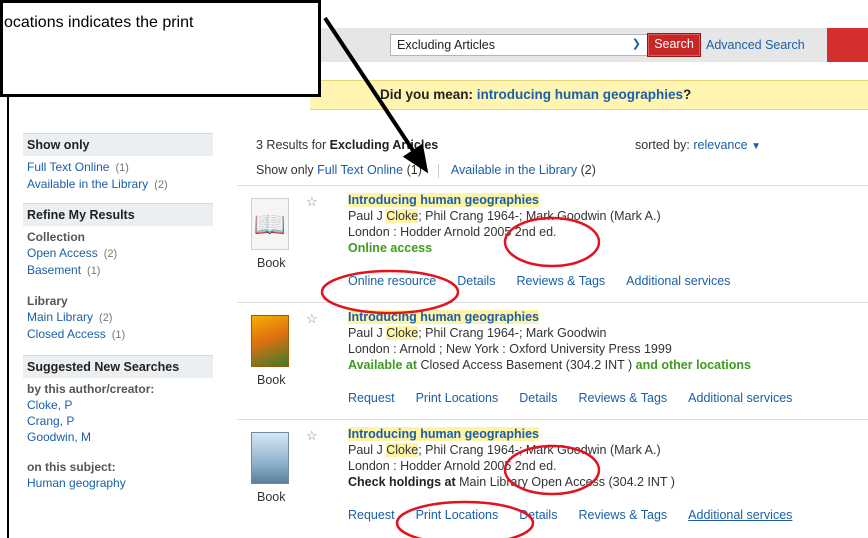  I want to click on results-count: 3 Results for Excluding Articles, so click(347, 145).